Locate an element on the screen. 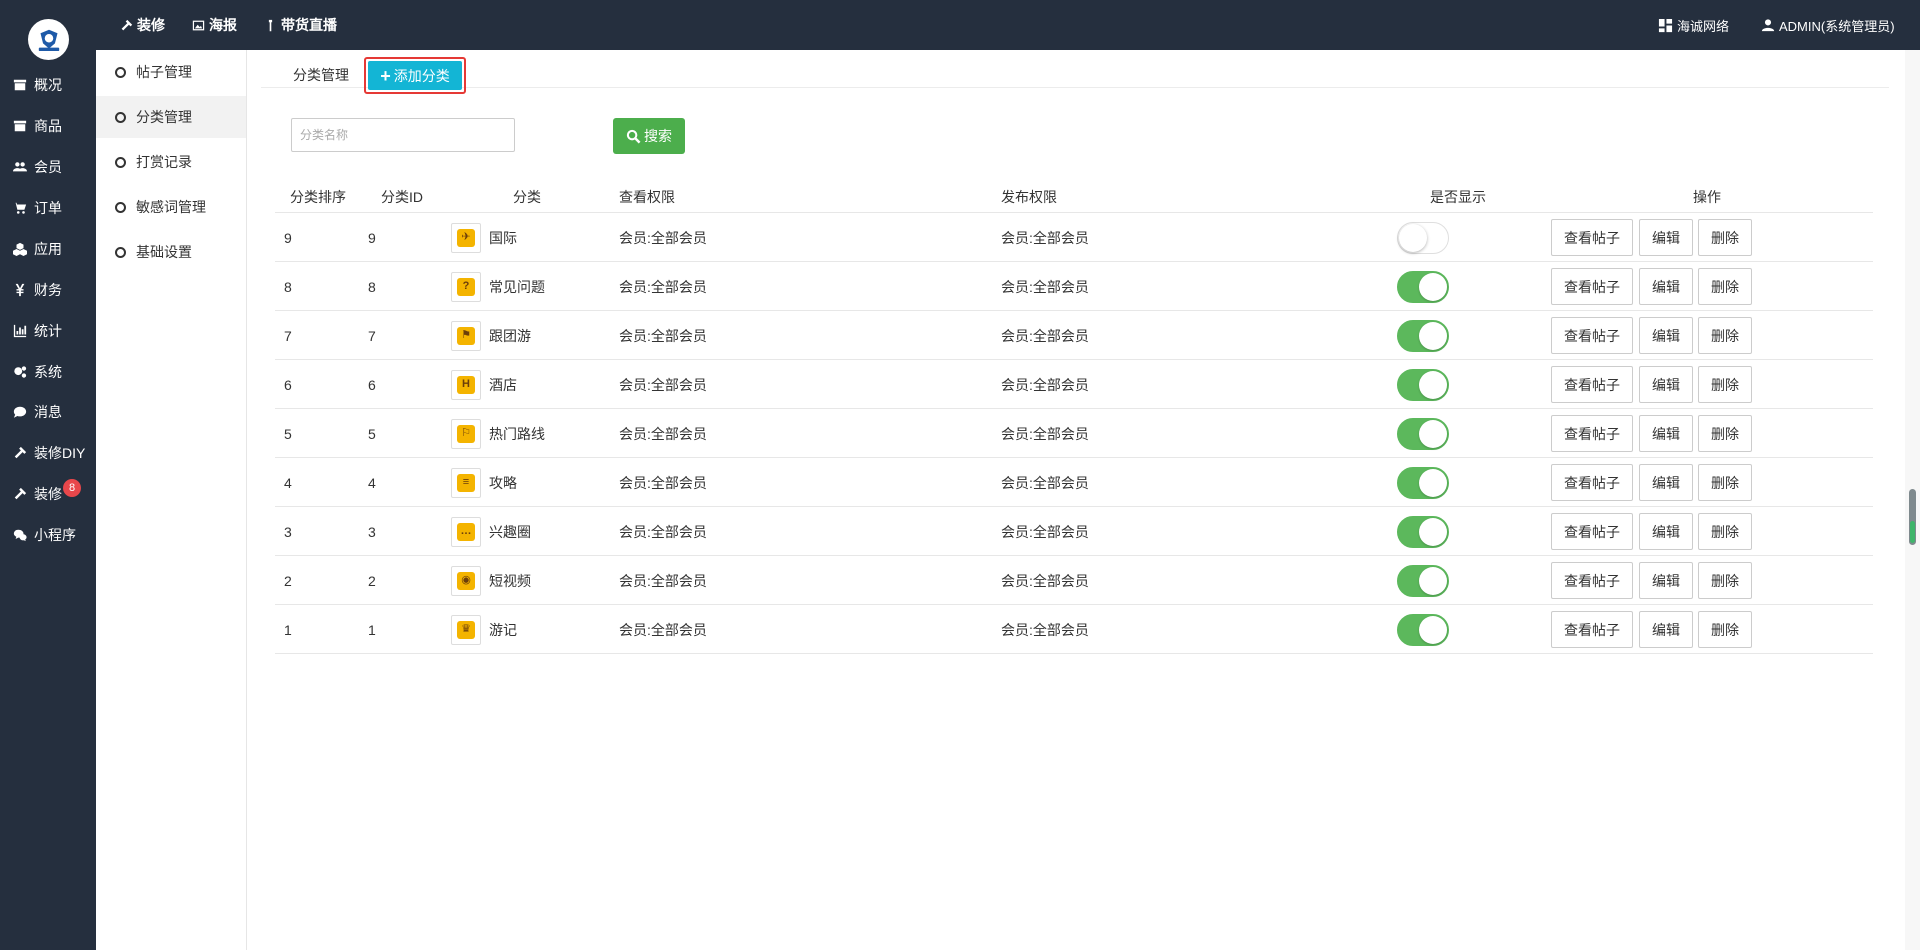  search-button: 搜索 is located at coordinates (649, 136).